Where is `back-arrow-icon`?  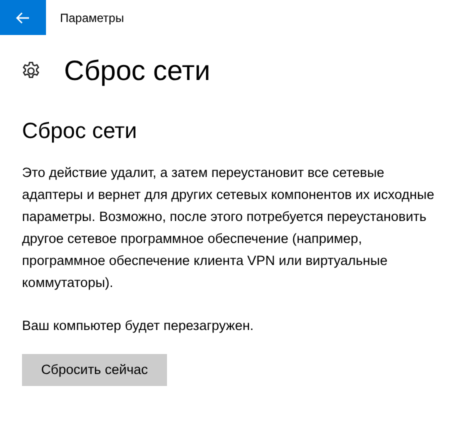
back-arrow-icon is located at coordinates (23, 18).